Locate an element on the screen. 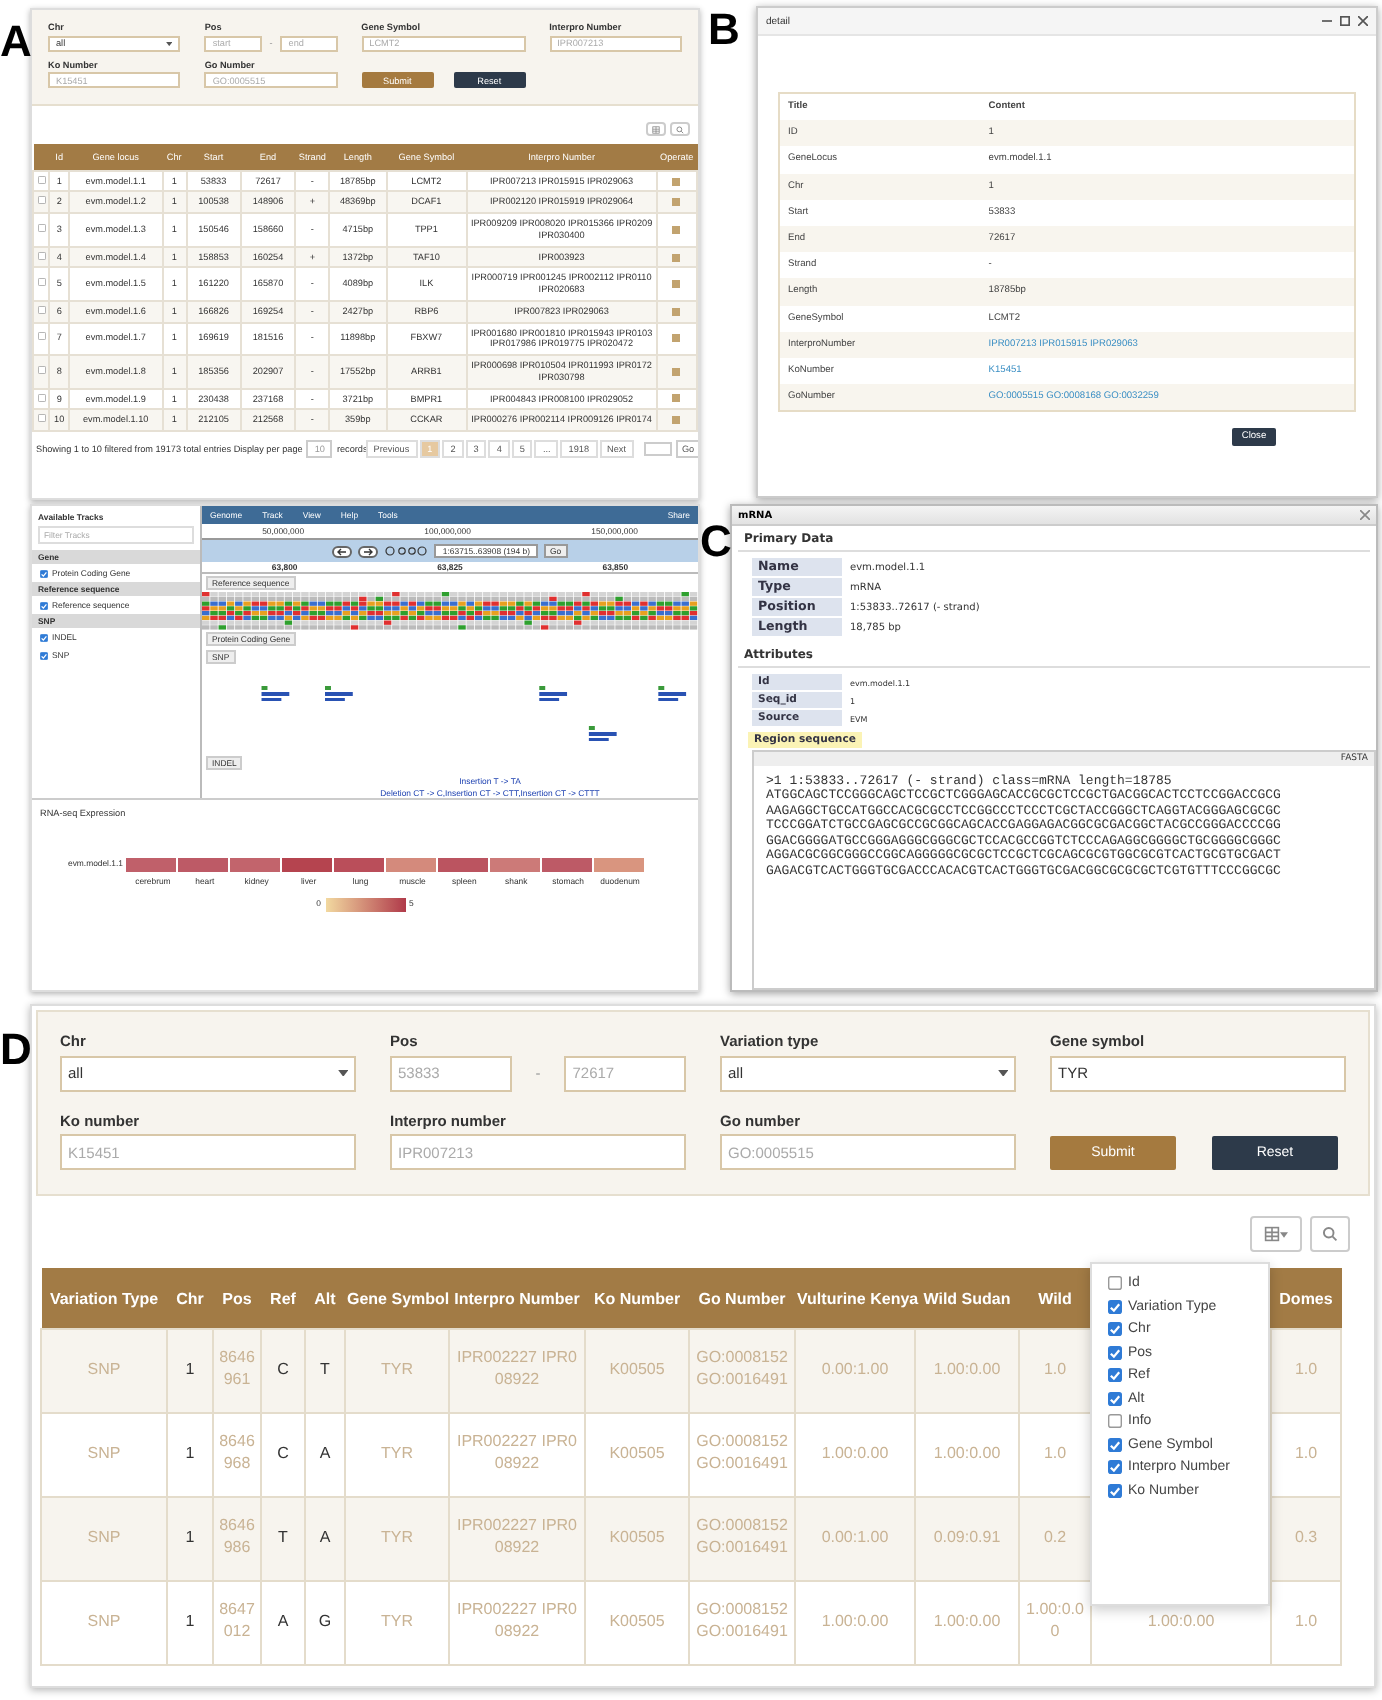 The height and width of the screenshot is (1700, 1382). table-cell: 0.00:1.00 is located at coordinates (855, 1538).